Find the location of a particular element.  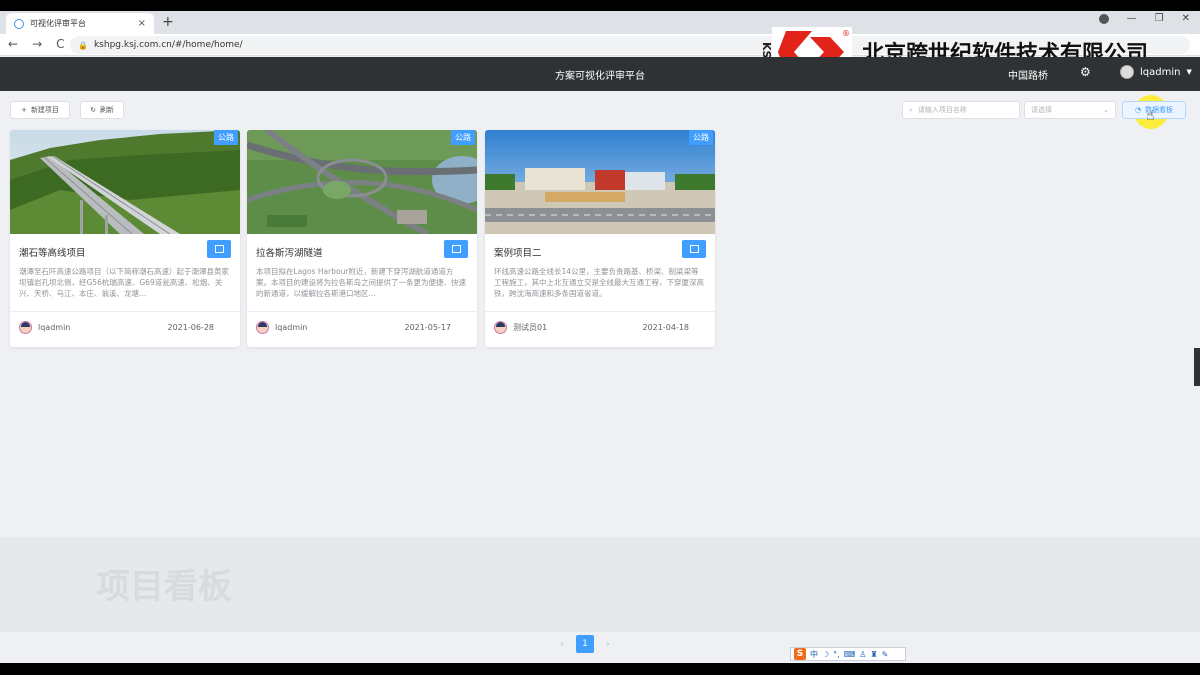

plus-icon: + is located at coordinates (24, 110).